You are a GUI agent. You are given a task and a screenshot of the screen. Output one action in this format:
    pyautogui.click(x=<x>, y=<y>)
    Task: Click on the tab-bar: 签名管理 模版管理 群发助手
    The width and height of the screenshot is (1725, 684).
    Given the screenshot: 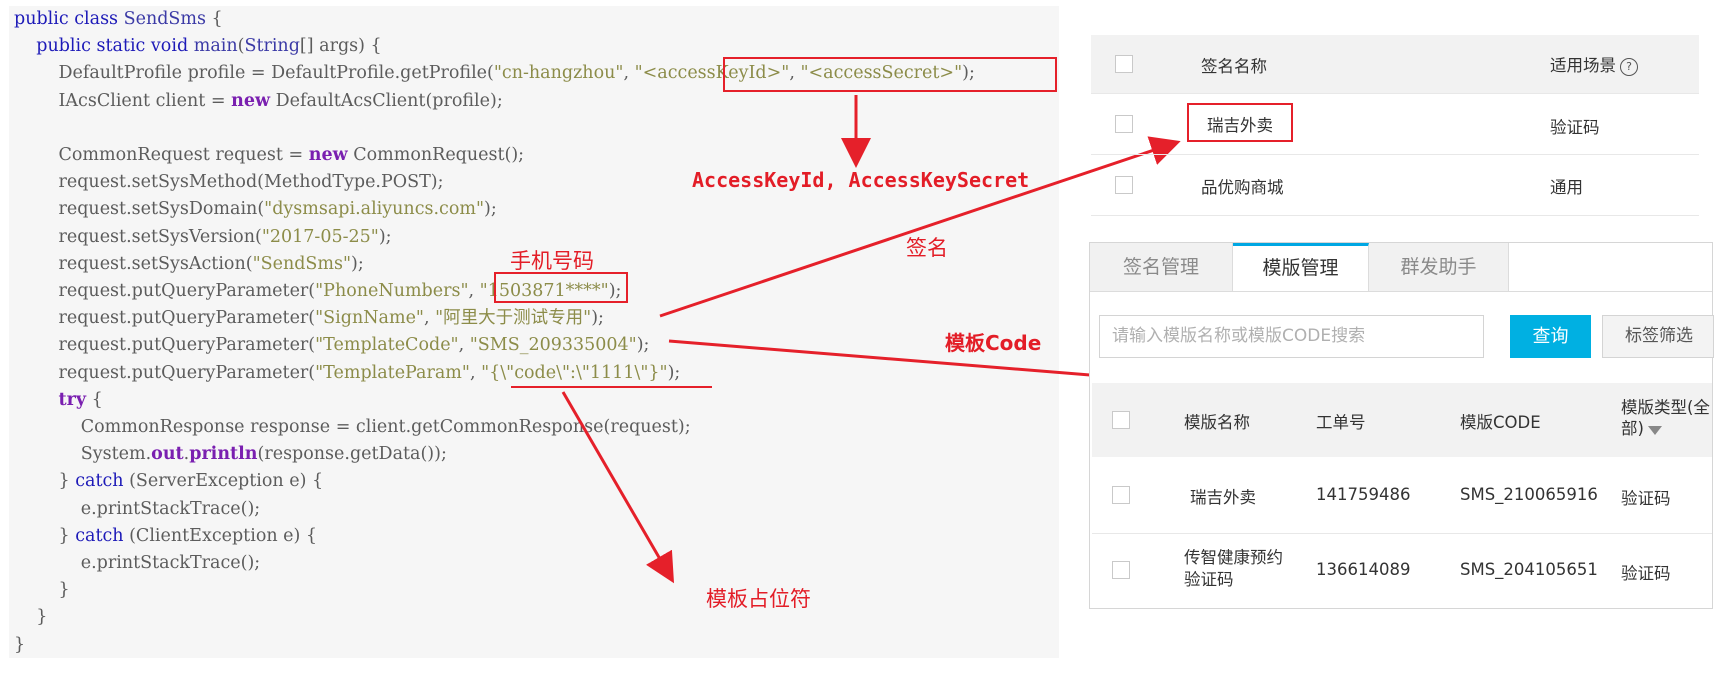 What is the action you would take?
    pyautogui.click(x=1401, y=267)
    